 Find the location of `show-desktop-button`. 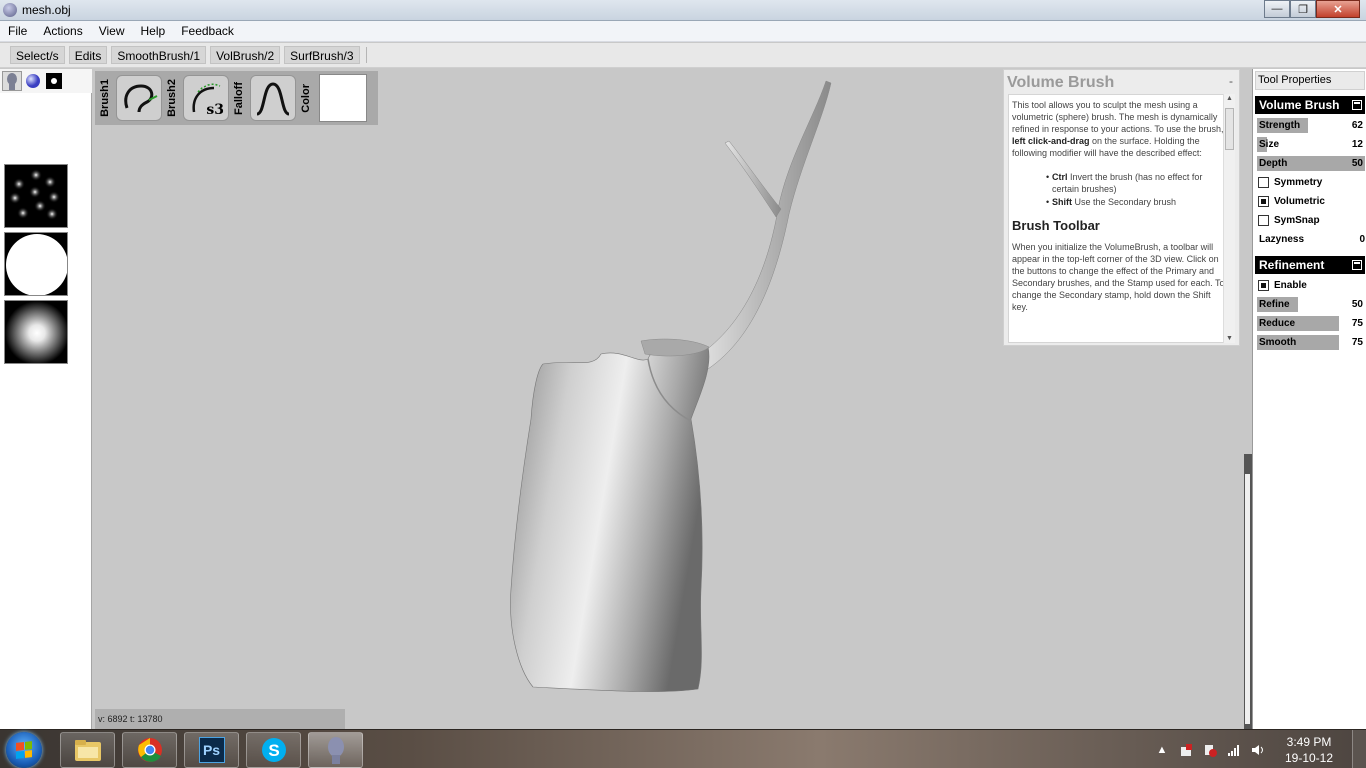

show-desktop-button is located at coordinates (1359, 749).